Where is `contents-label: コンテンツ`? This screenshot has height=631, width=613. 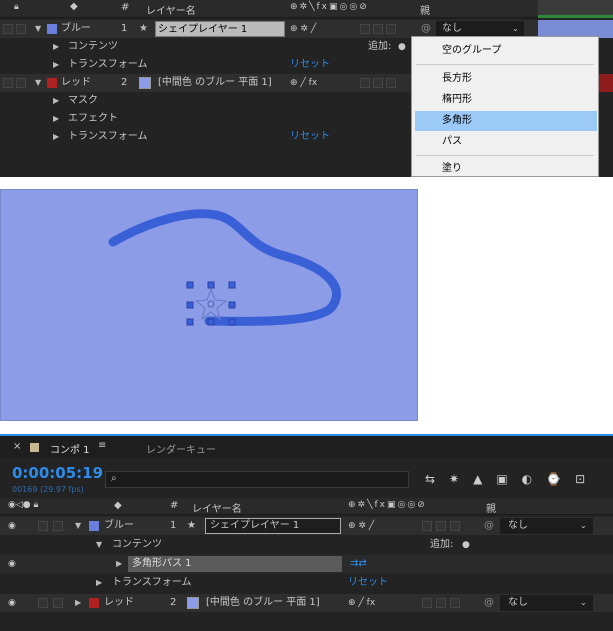 contents-label: コンテンツ is located at coordinates (93, 46).